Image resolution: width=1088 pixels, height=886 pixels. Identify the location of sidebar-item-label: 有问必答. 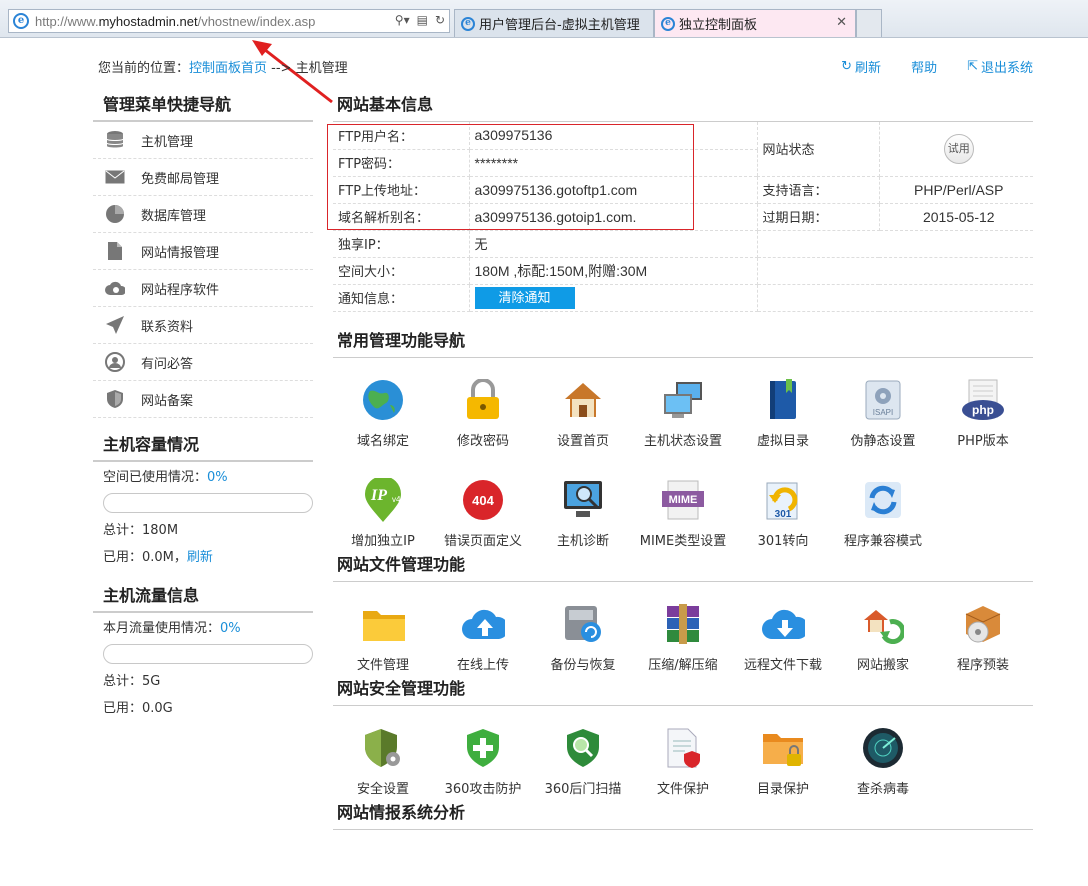
(167, 364).